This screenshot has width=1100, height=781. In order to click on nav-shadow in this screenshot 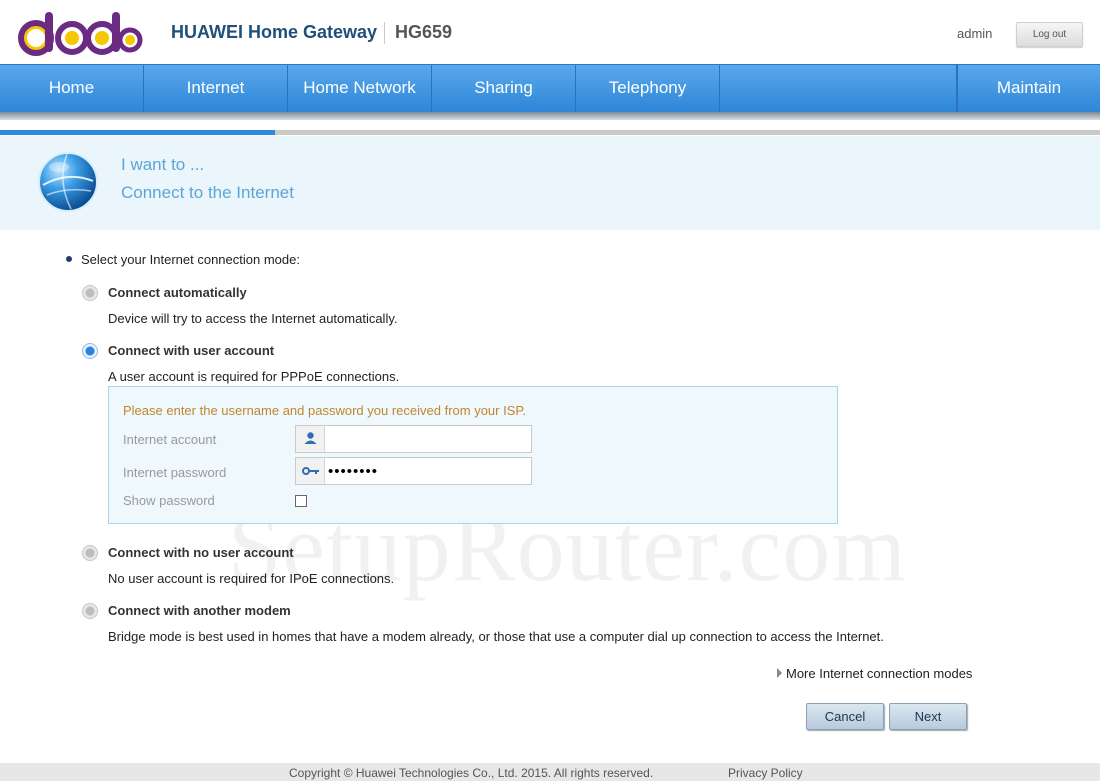, I will do `click(550, 116)`.